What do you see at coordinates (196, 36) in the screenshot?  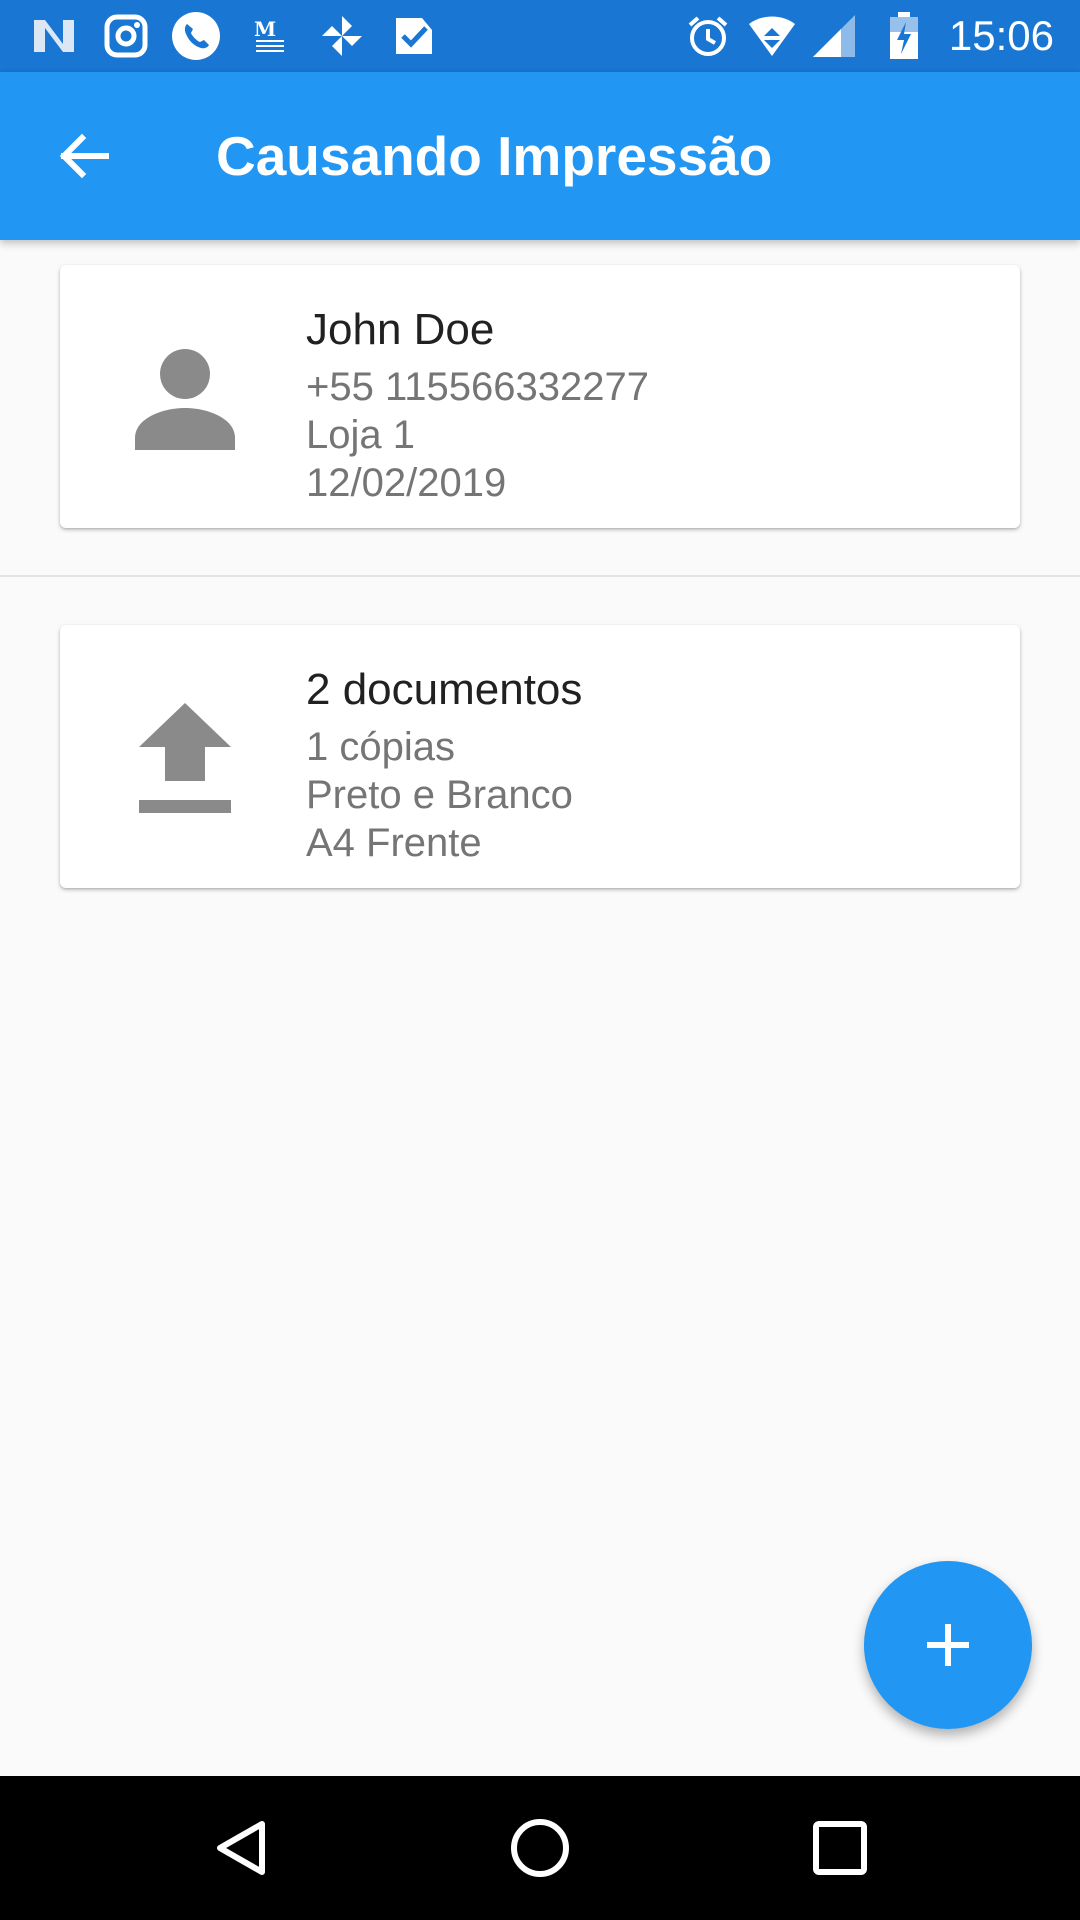 I see `phone-icon` at bounding box center [196, 36].